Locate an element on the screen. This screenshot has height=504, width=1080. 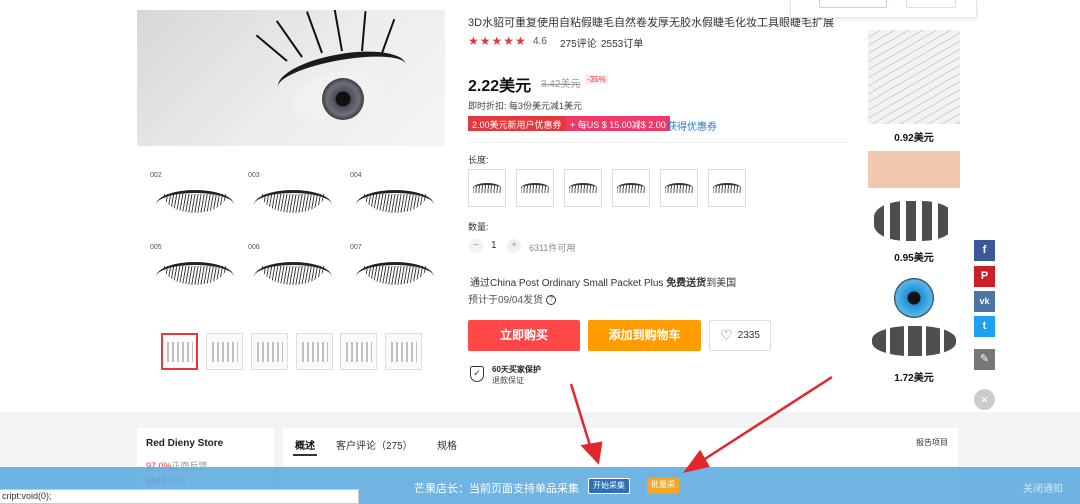
help-icon: ? is located at coordinates (551, 300).